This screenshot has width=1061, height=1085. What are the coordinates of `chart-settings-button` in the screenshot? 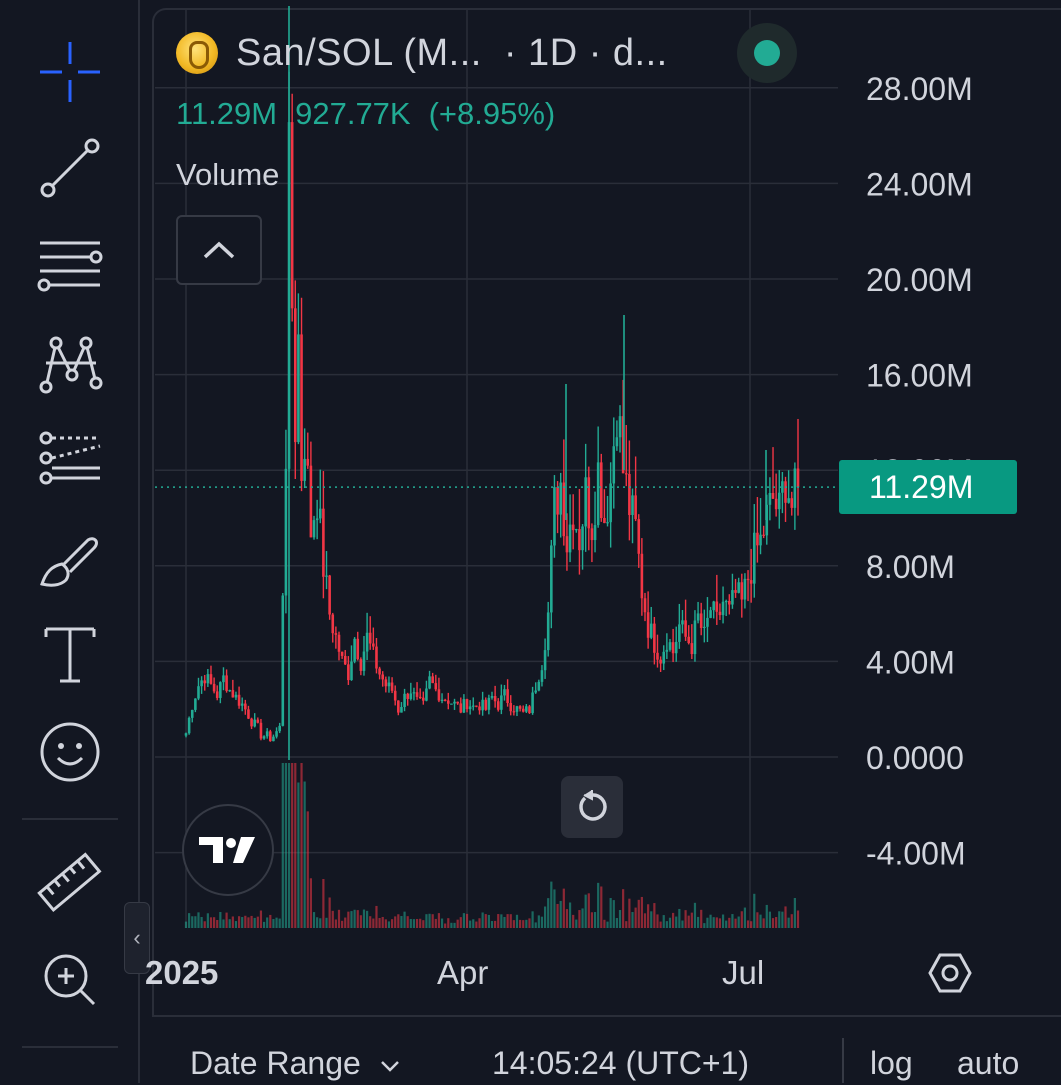 It's located at (950, 973).